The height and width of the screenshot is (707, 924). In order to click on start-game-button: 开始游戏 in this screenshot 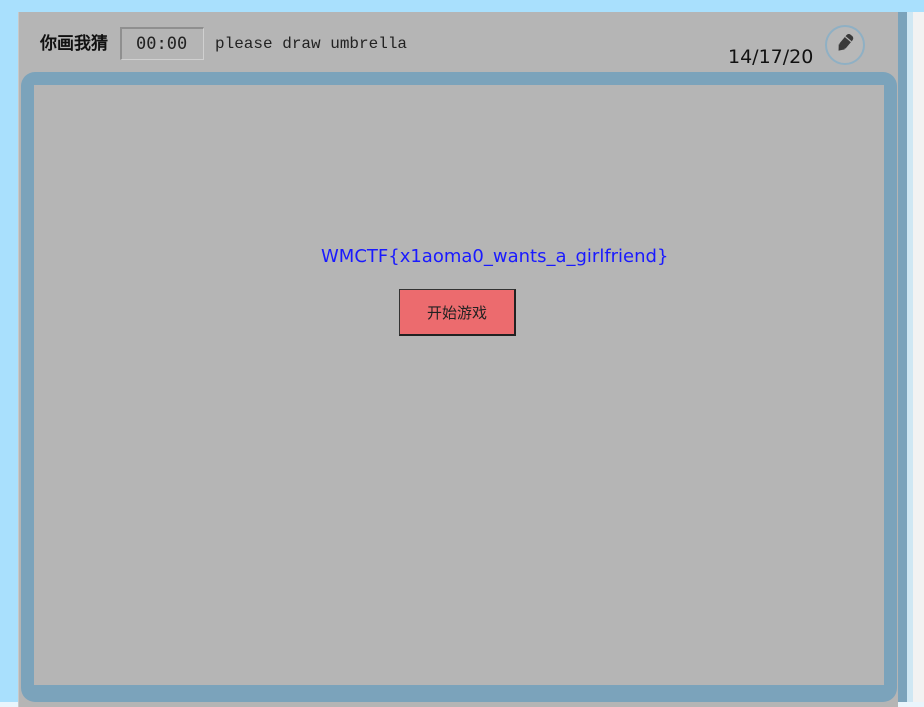, I will do `click(457, 312)`.